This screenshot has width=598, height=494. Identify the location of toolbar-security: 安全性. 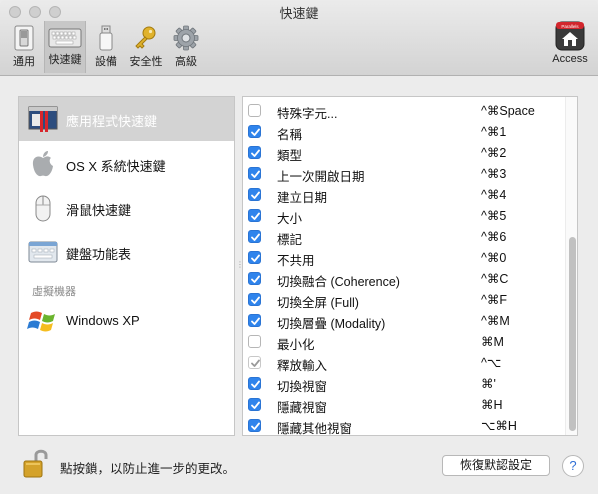
(146, 47).